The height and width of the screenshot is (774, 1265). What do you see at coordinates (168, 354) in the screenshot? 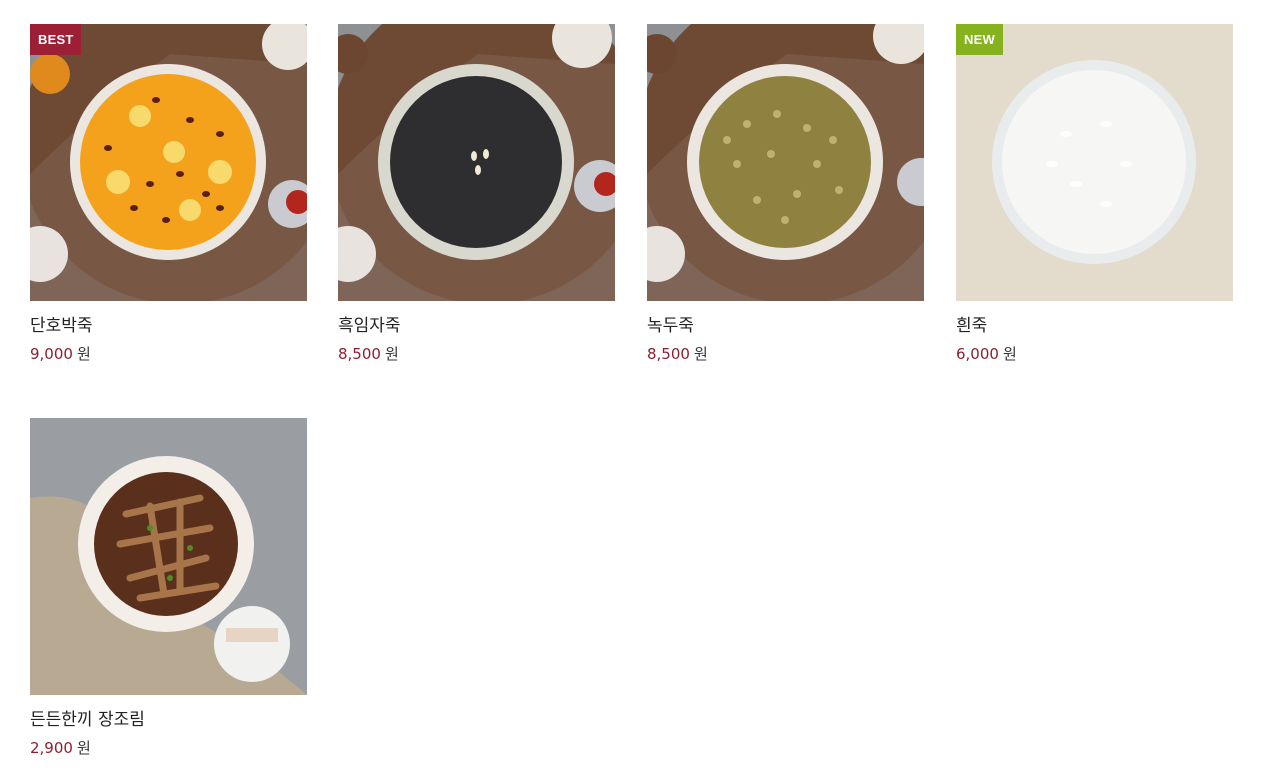
I see `product-price-row: 9,000 원` at bounding box center [168, 354].